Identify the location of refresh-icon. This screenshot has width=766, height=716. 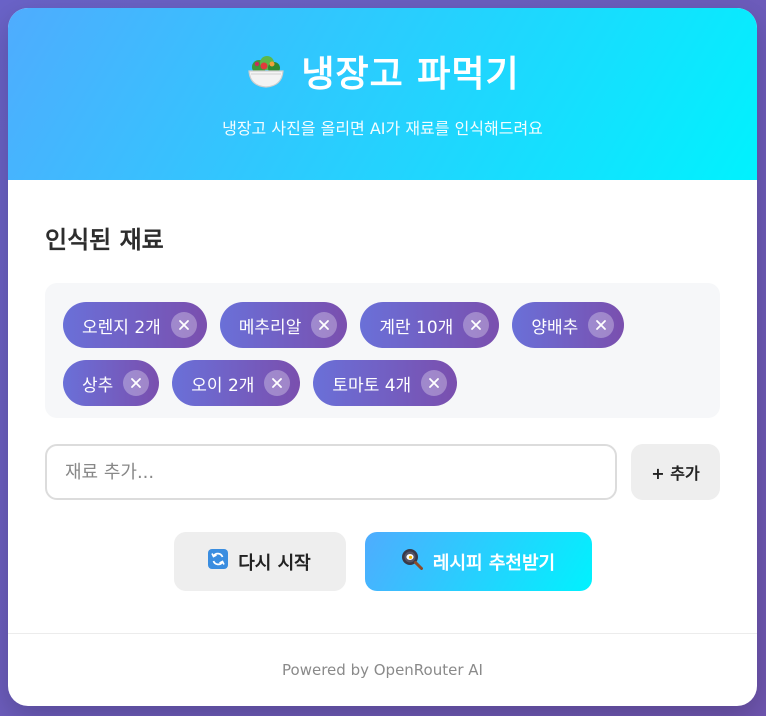
(218, 561).